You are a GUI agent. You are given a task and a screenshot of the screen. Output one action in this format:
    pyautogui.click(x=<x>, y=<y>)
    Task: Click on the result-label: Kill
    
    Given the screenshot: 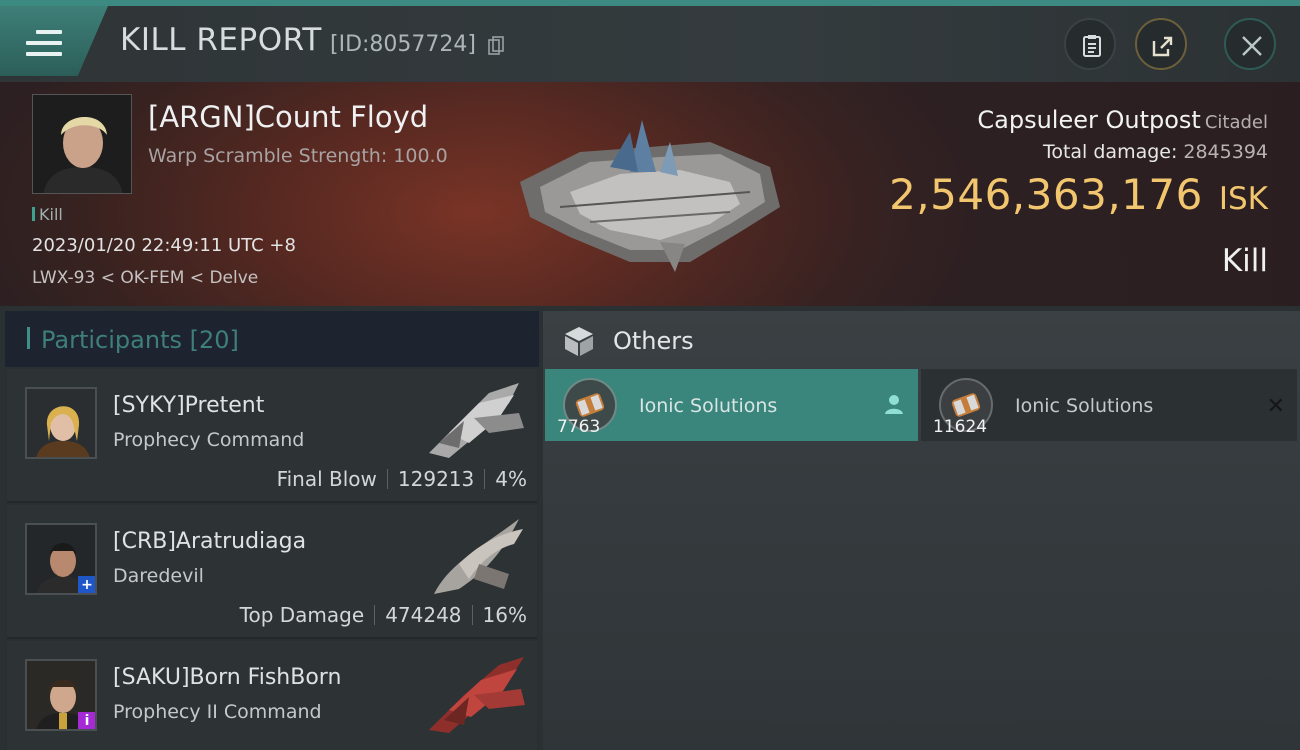 What is the action you would take?
    pyautogui.click(x=1244, y=261)
    